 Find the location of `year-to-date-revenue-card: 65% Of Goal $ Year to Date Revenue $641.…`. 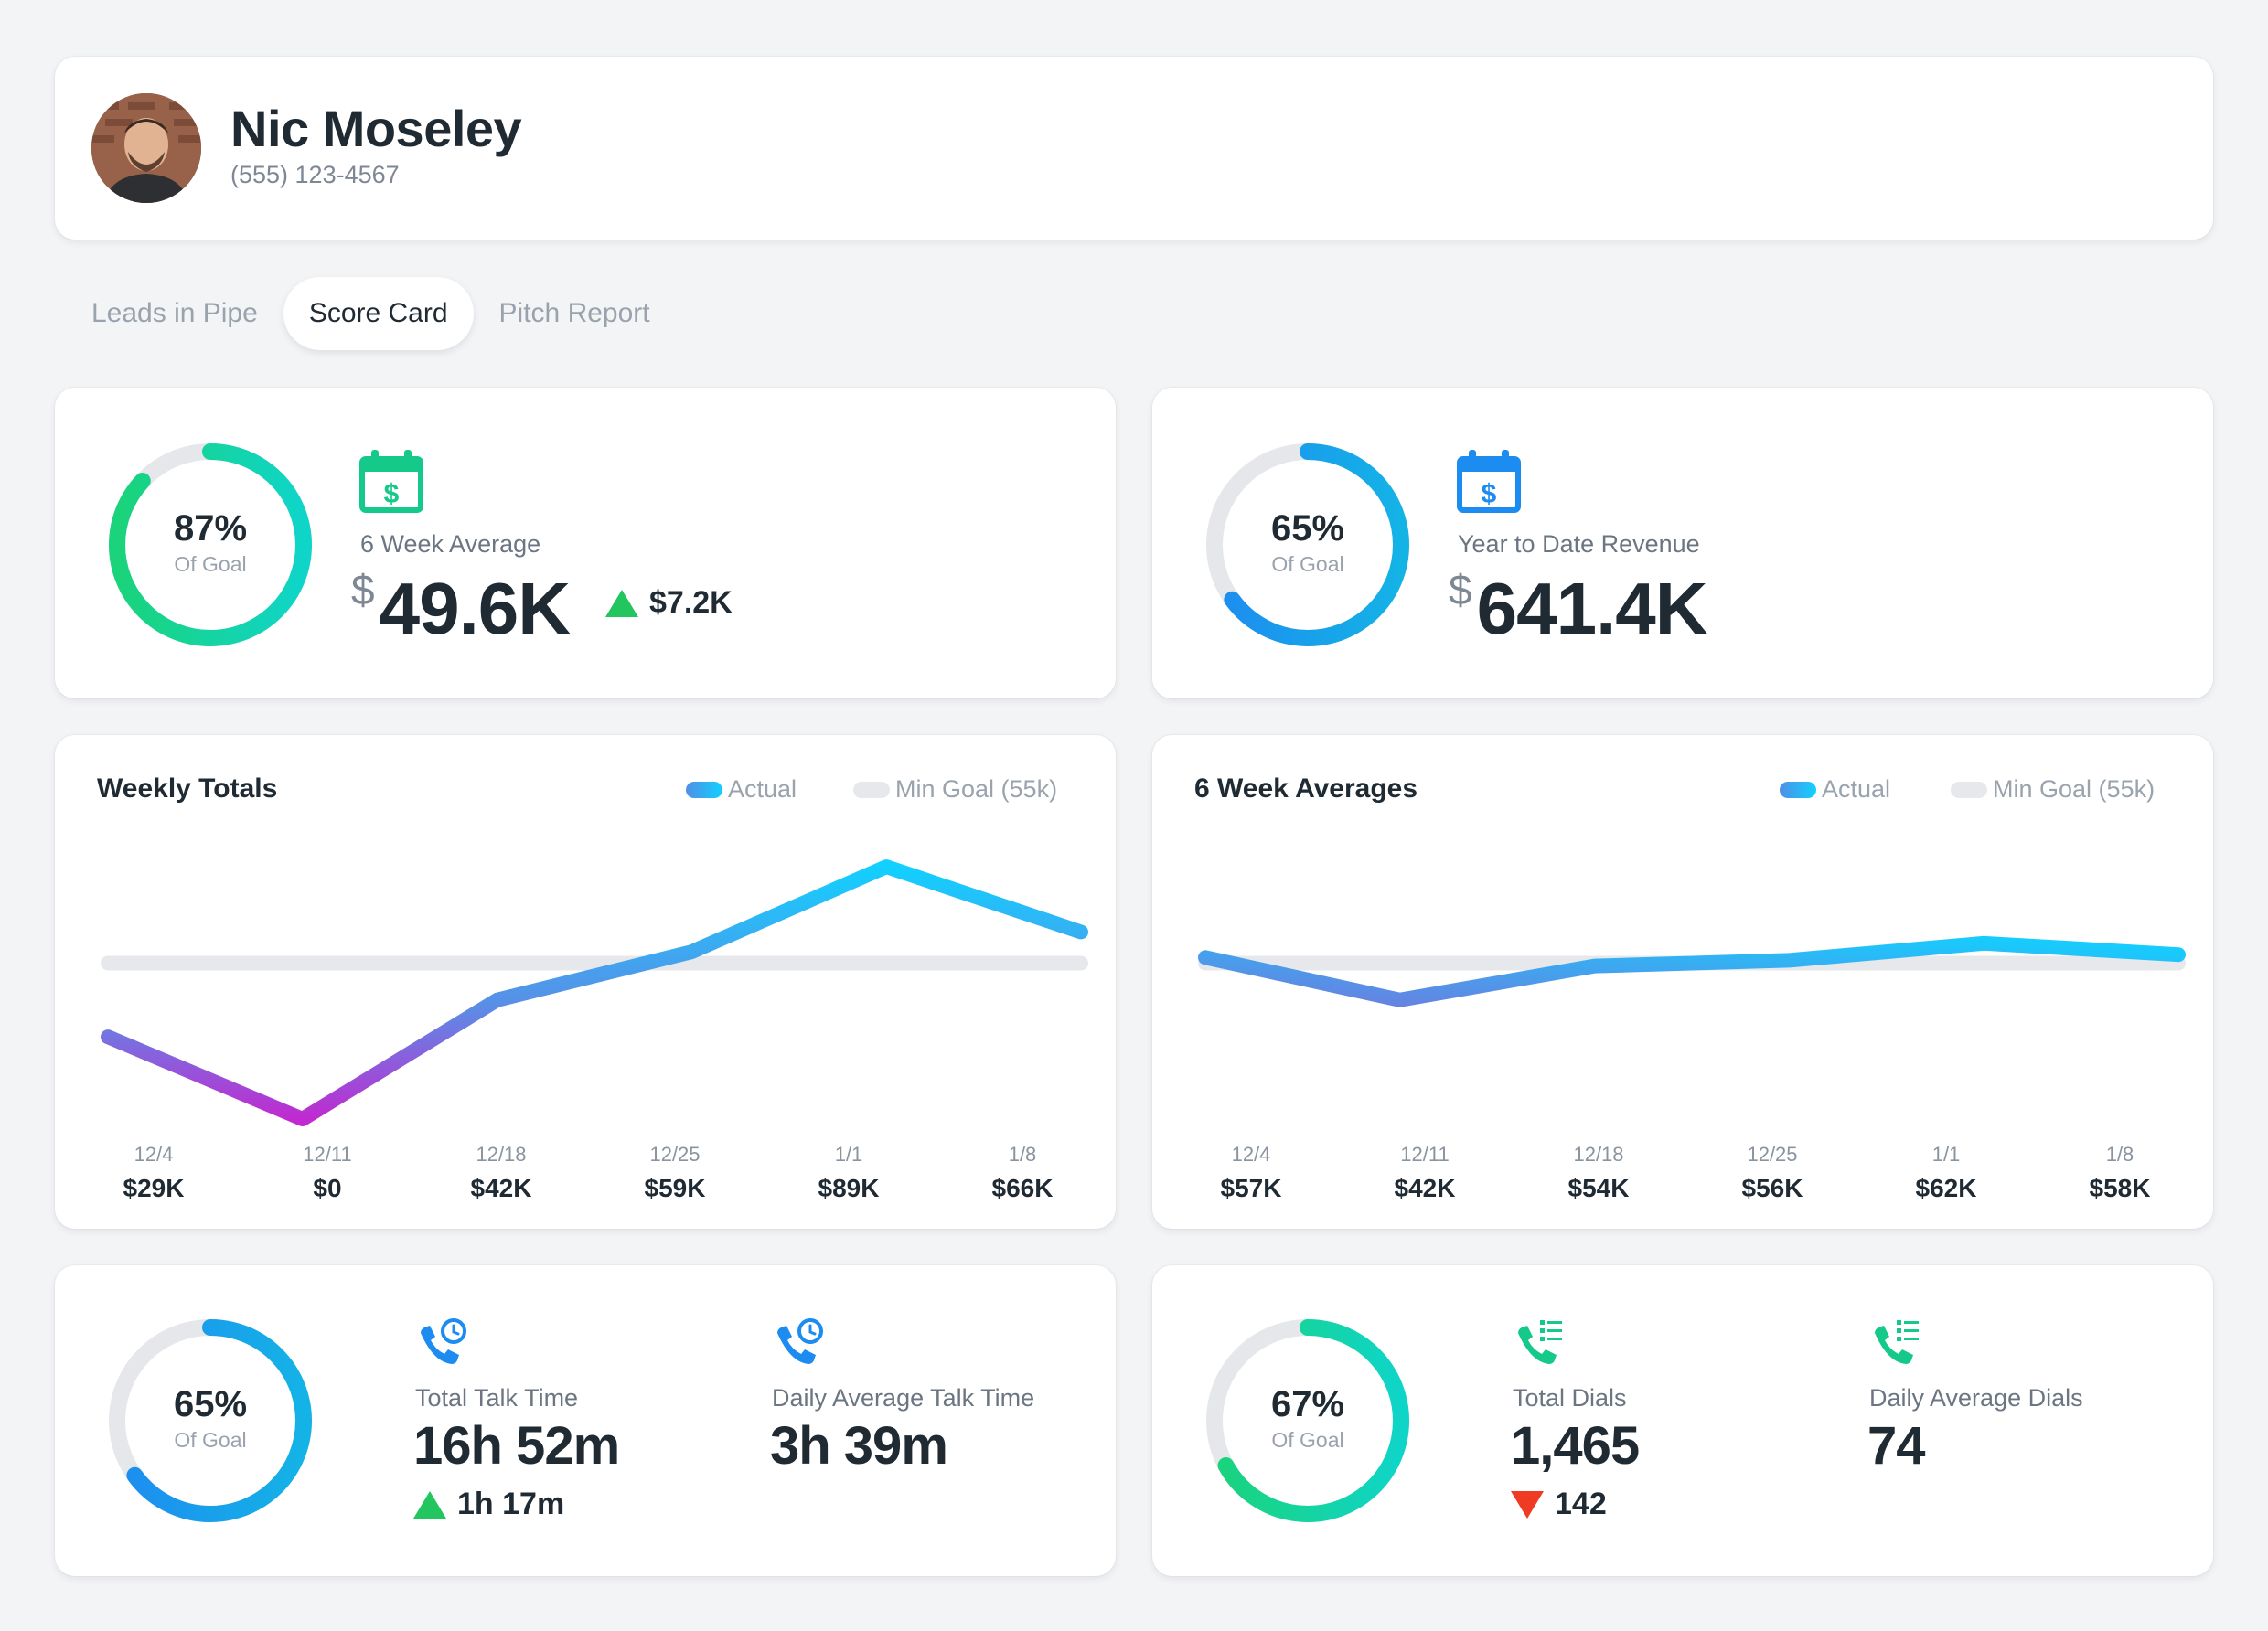

year-to-date-revenue-card: 65% Of Goal $ Year to Date Revenue $641.… is located at coordinates (1682, 543).